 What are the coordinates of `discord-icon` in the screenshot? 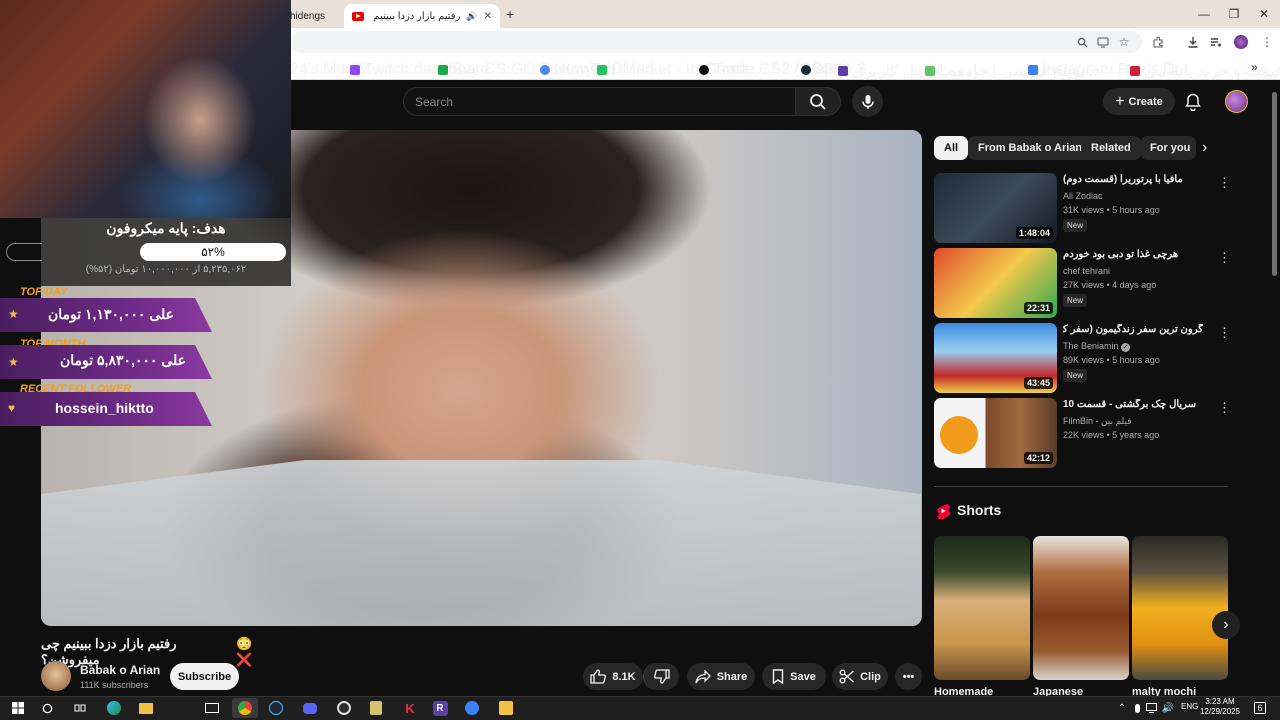 It's located at (310, 708).